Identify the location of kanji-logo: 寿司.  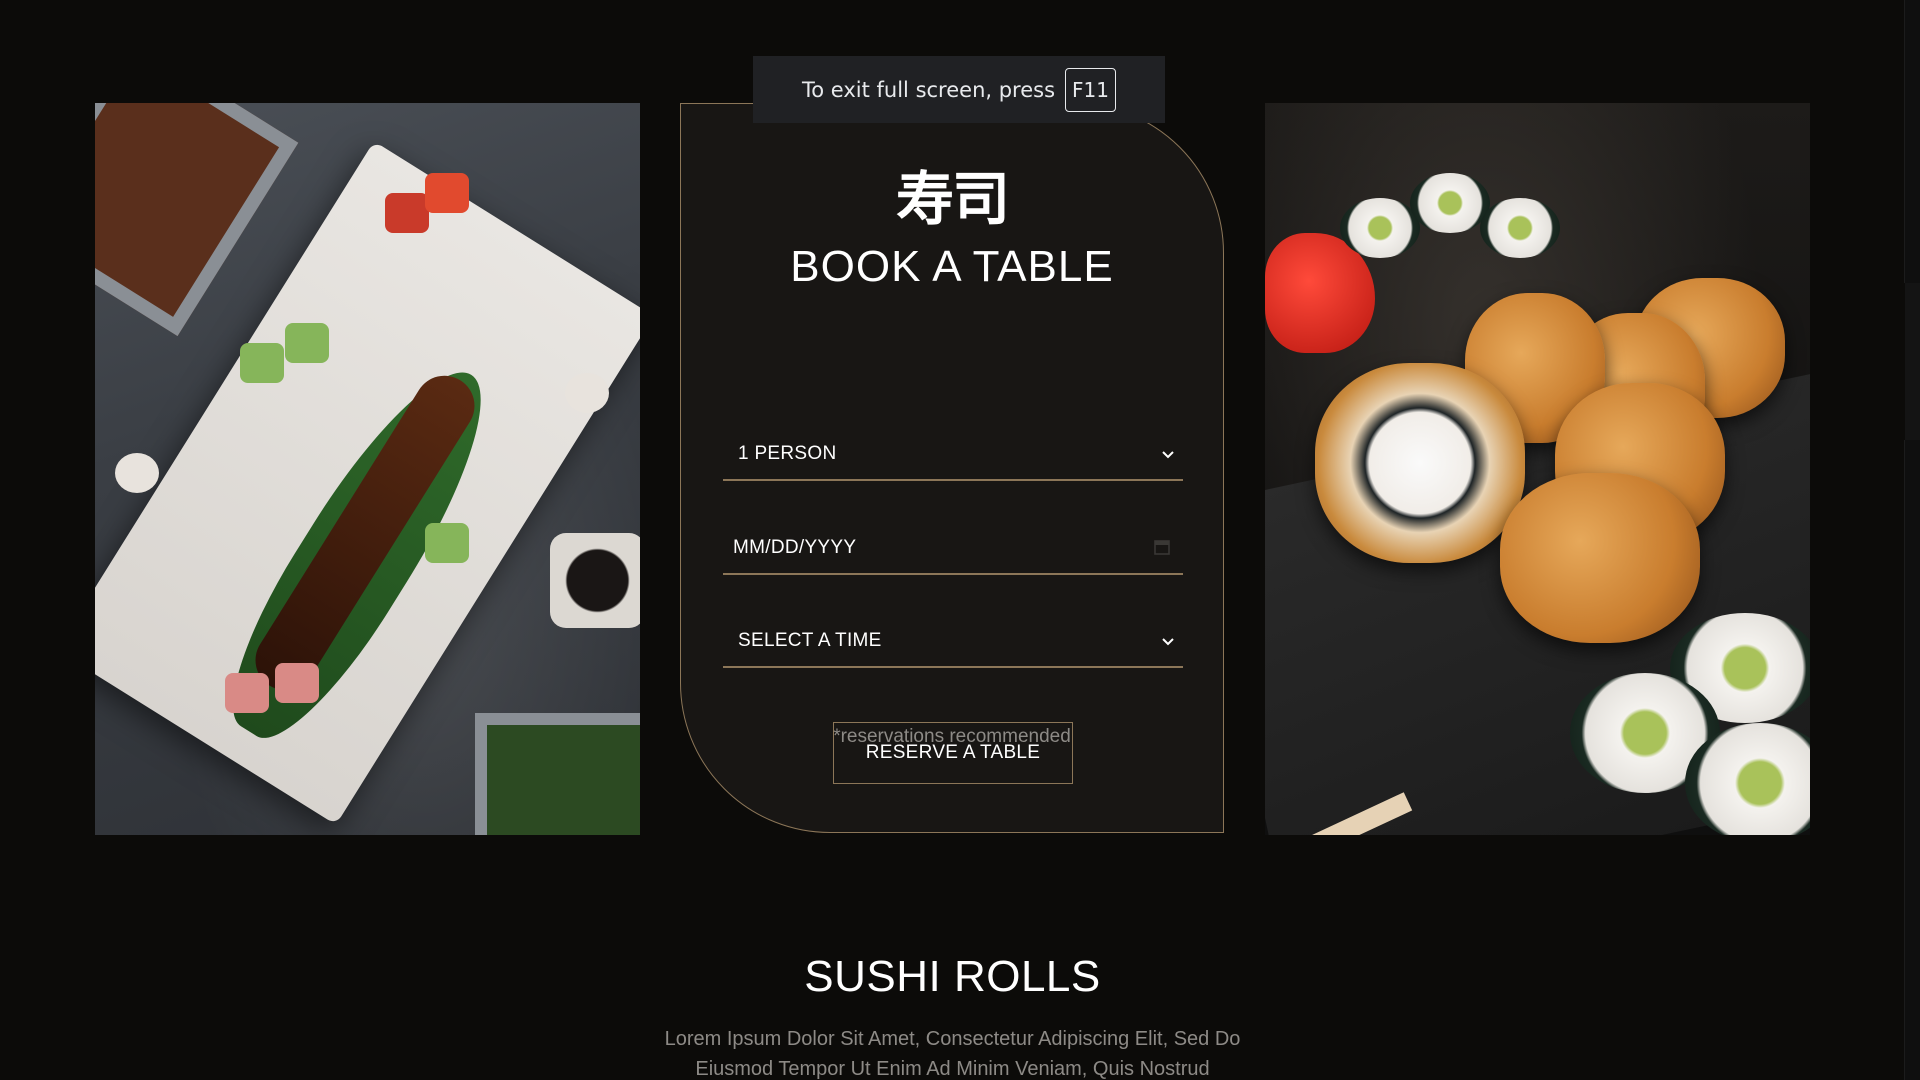
(952, 199).